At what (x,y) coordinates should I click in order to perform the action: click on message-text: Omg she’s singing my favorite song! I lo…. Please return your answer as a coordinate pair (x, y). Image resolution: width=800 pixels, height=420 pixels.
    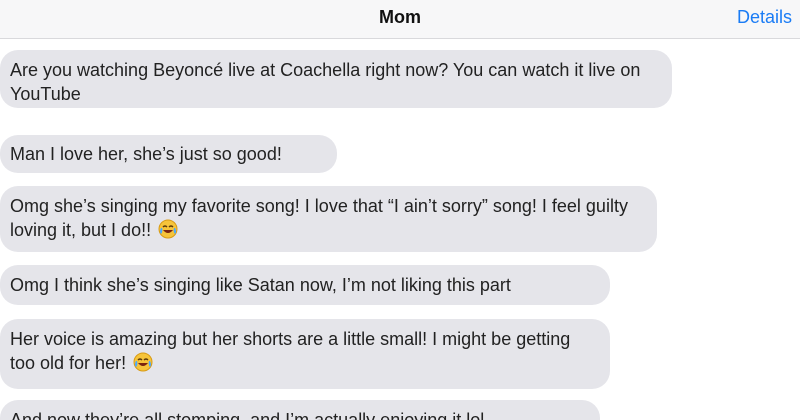
    Looking at the image, I should click on (319, 218).